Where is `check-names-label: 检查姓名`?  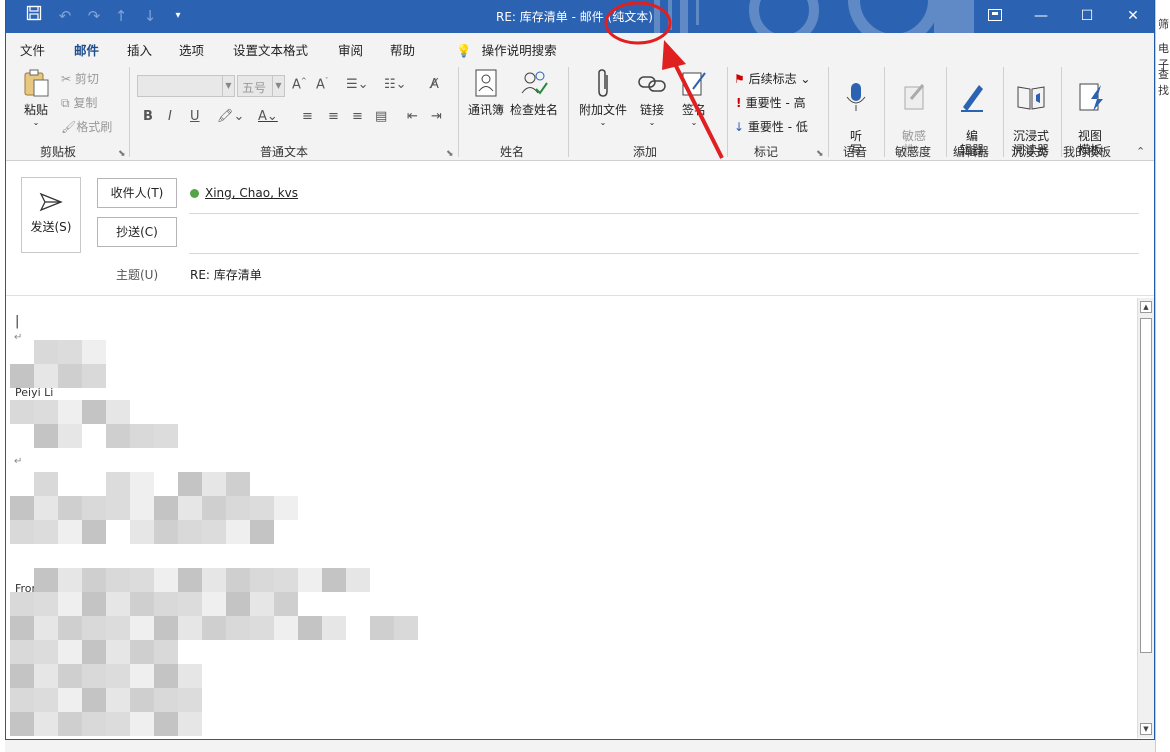 check-names-label: 检查姓名 is located at coordinates (533, 110).